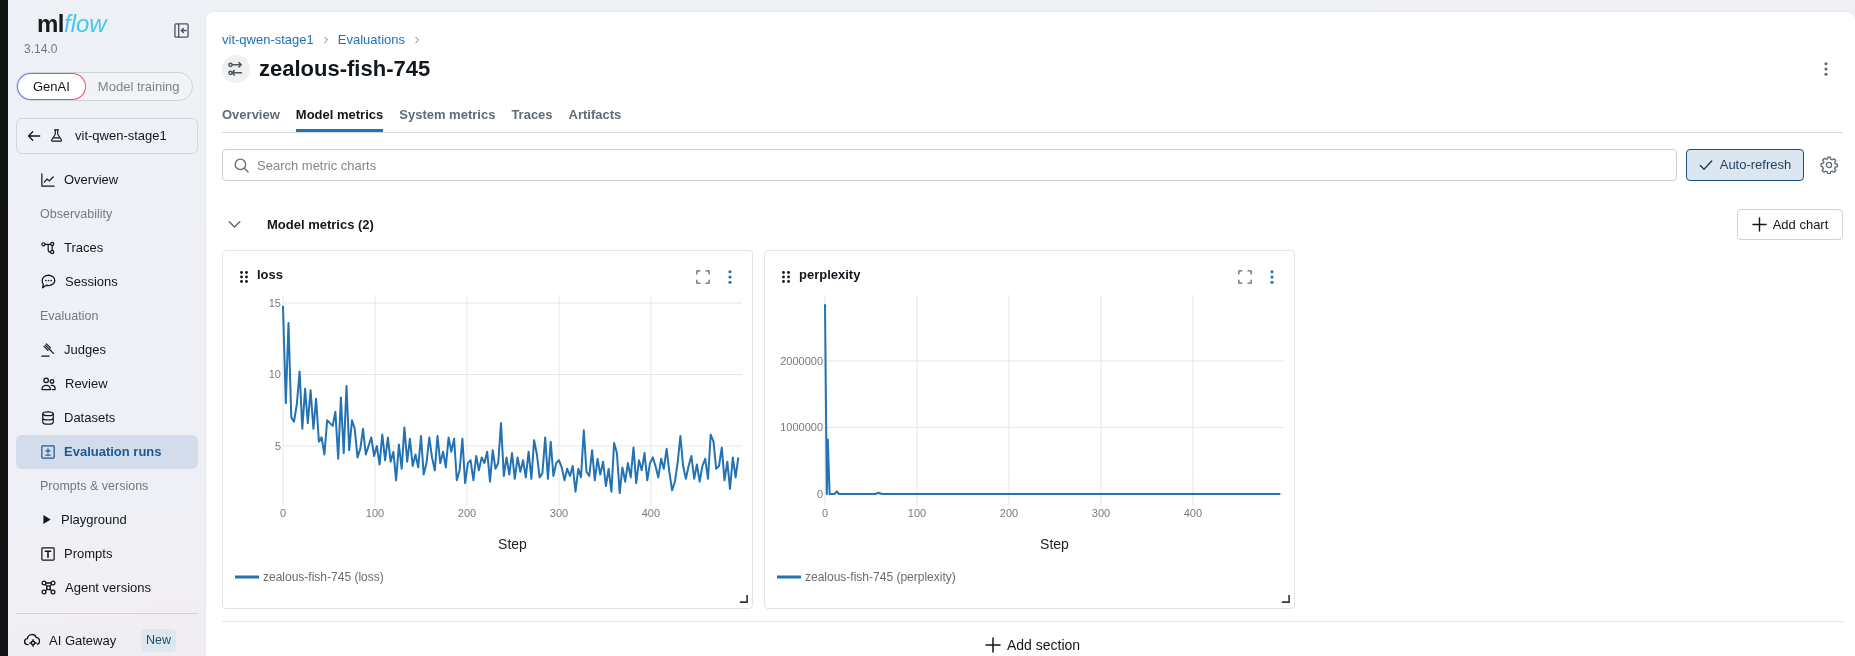 The image size is (1855, 656). Describe the element at coordinates (107, 451) in the screenshot. I see `sidebar-nav-item: Evaluation runs` at that location.